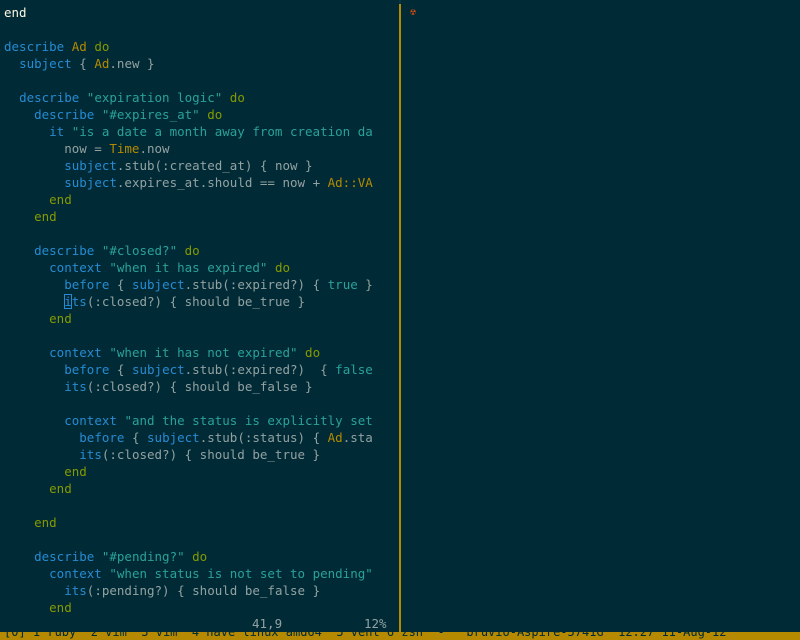  I want to click on code-line: describe "#pending?" do, so click(201, 556).